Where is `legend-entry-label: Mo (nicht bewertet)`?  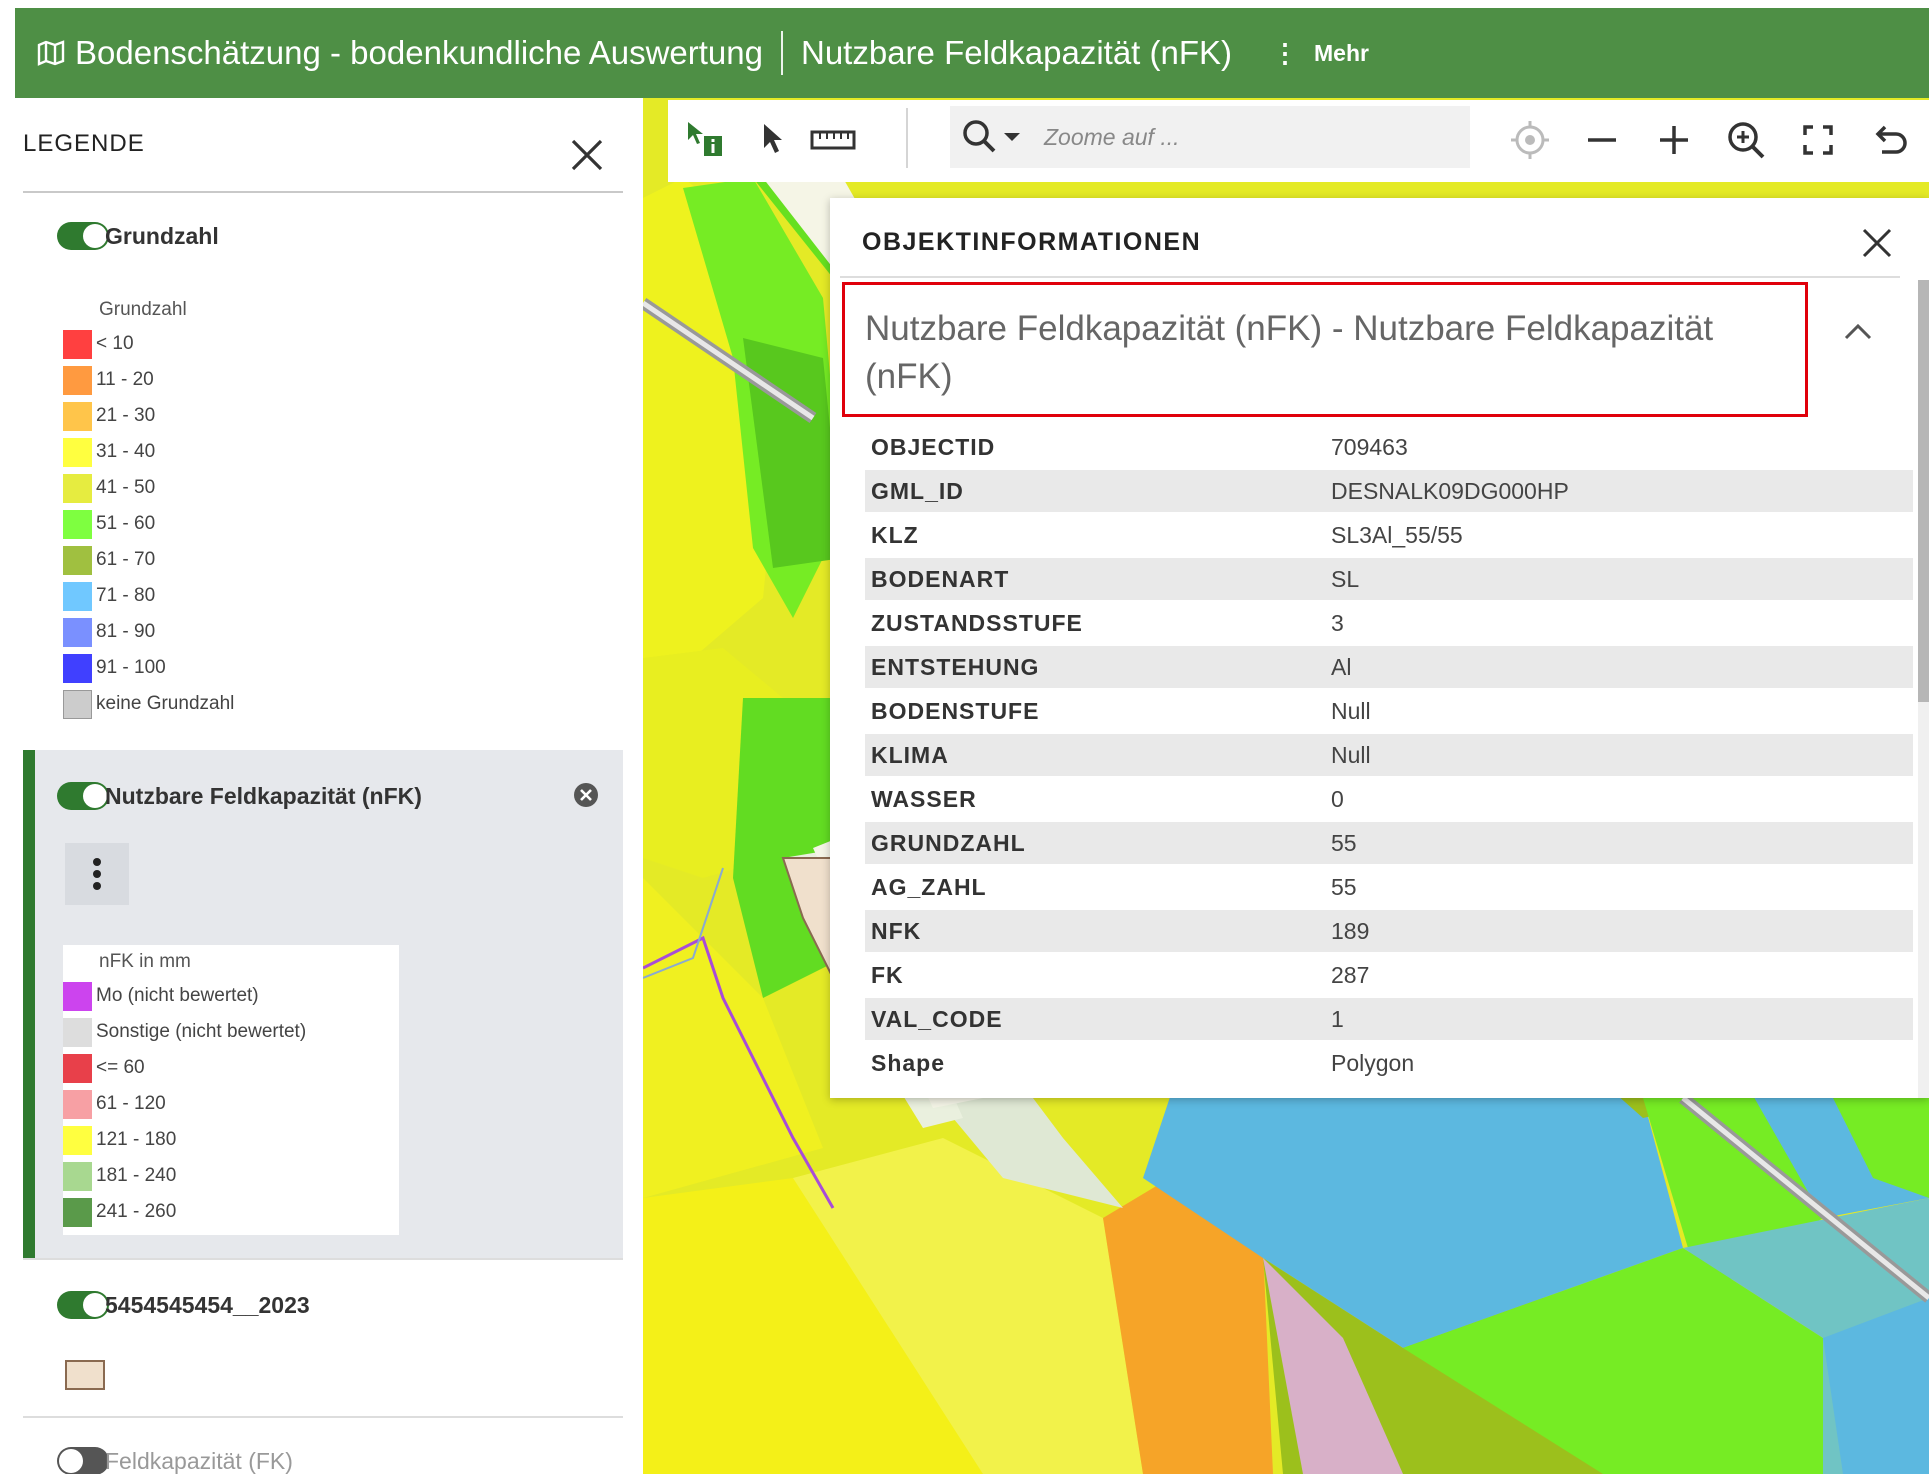
legend-entry-label: Mo (nicht bewertet) is located at coordinates (177, 995).